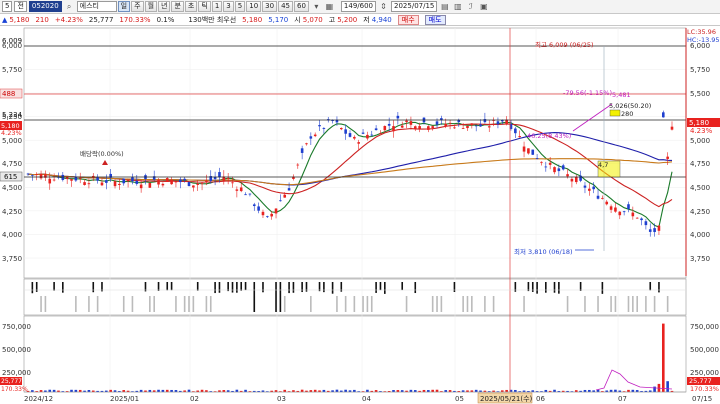 Image resolution: width=720 pixels, height=404 pixels. I want to click on interval-3-button: 3, so click(228, 6).